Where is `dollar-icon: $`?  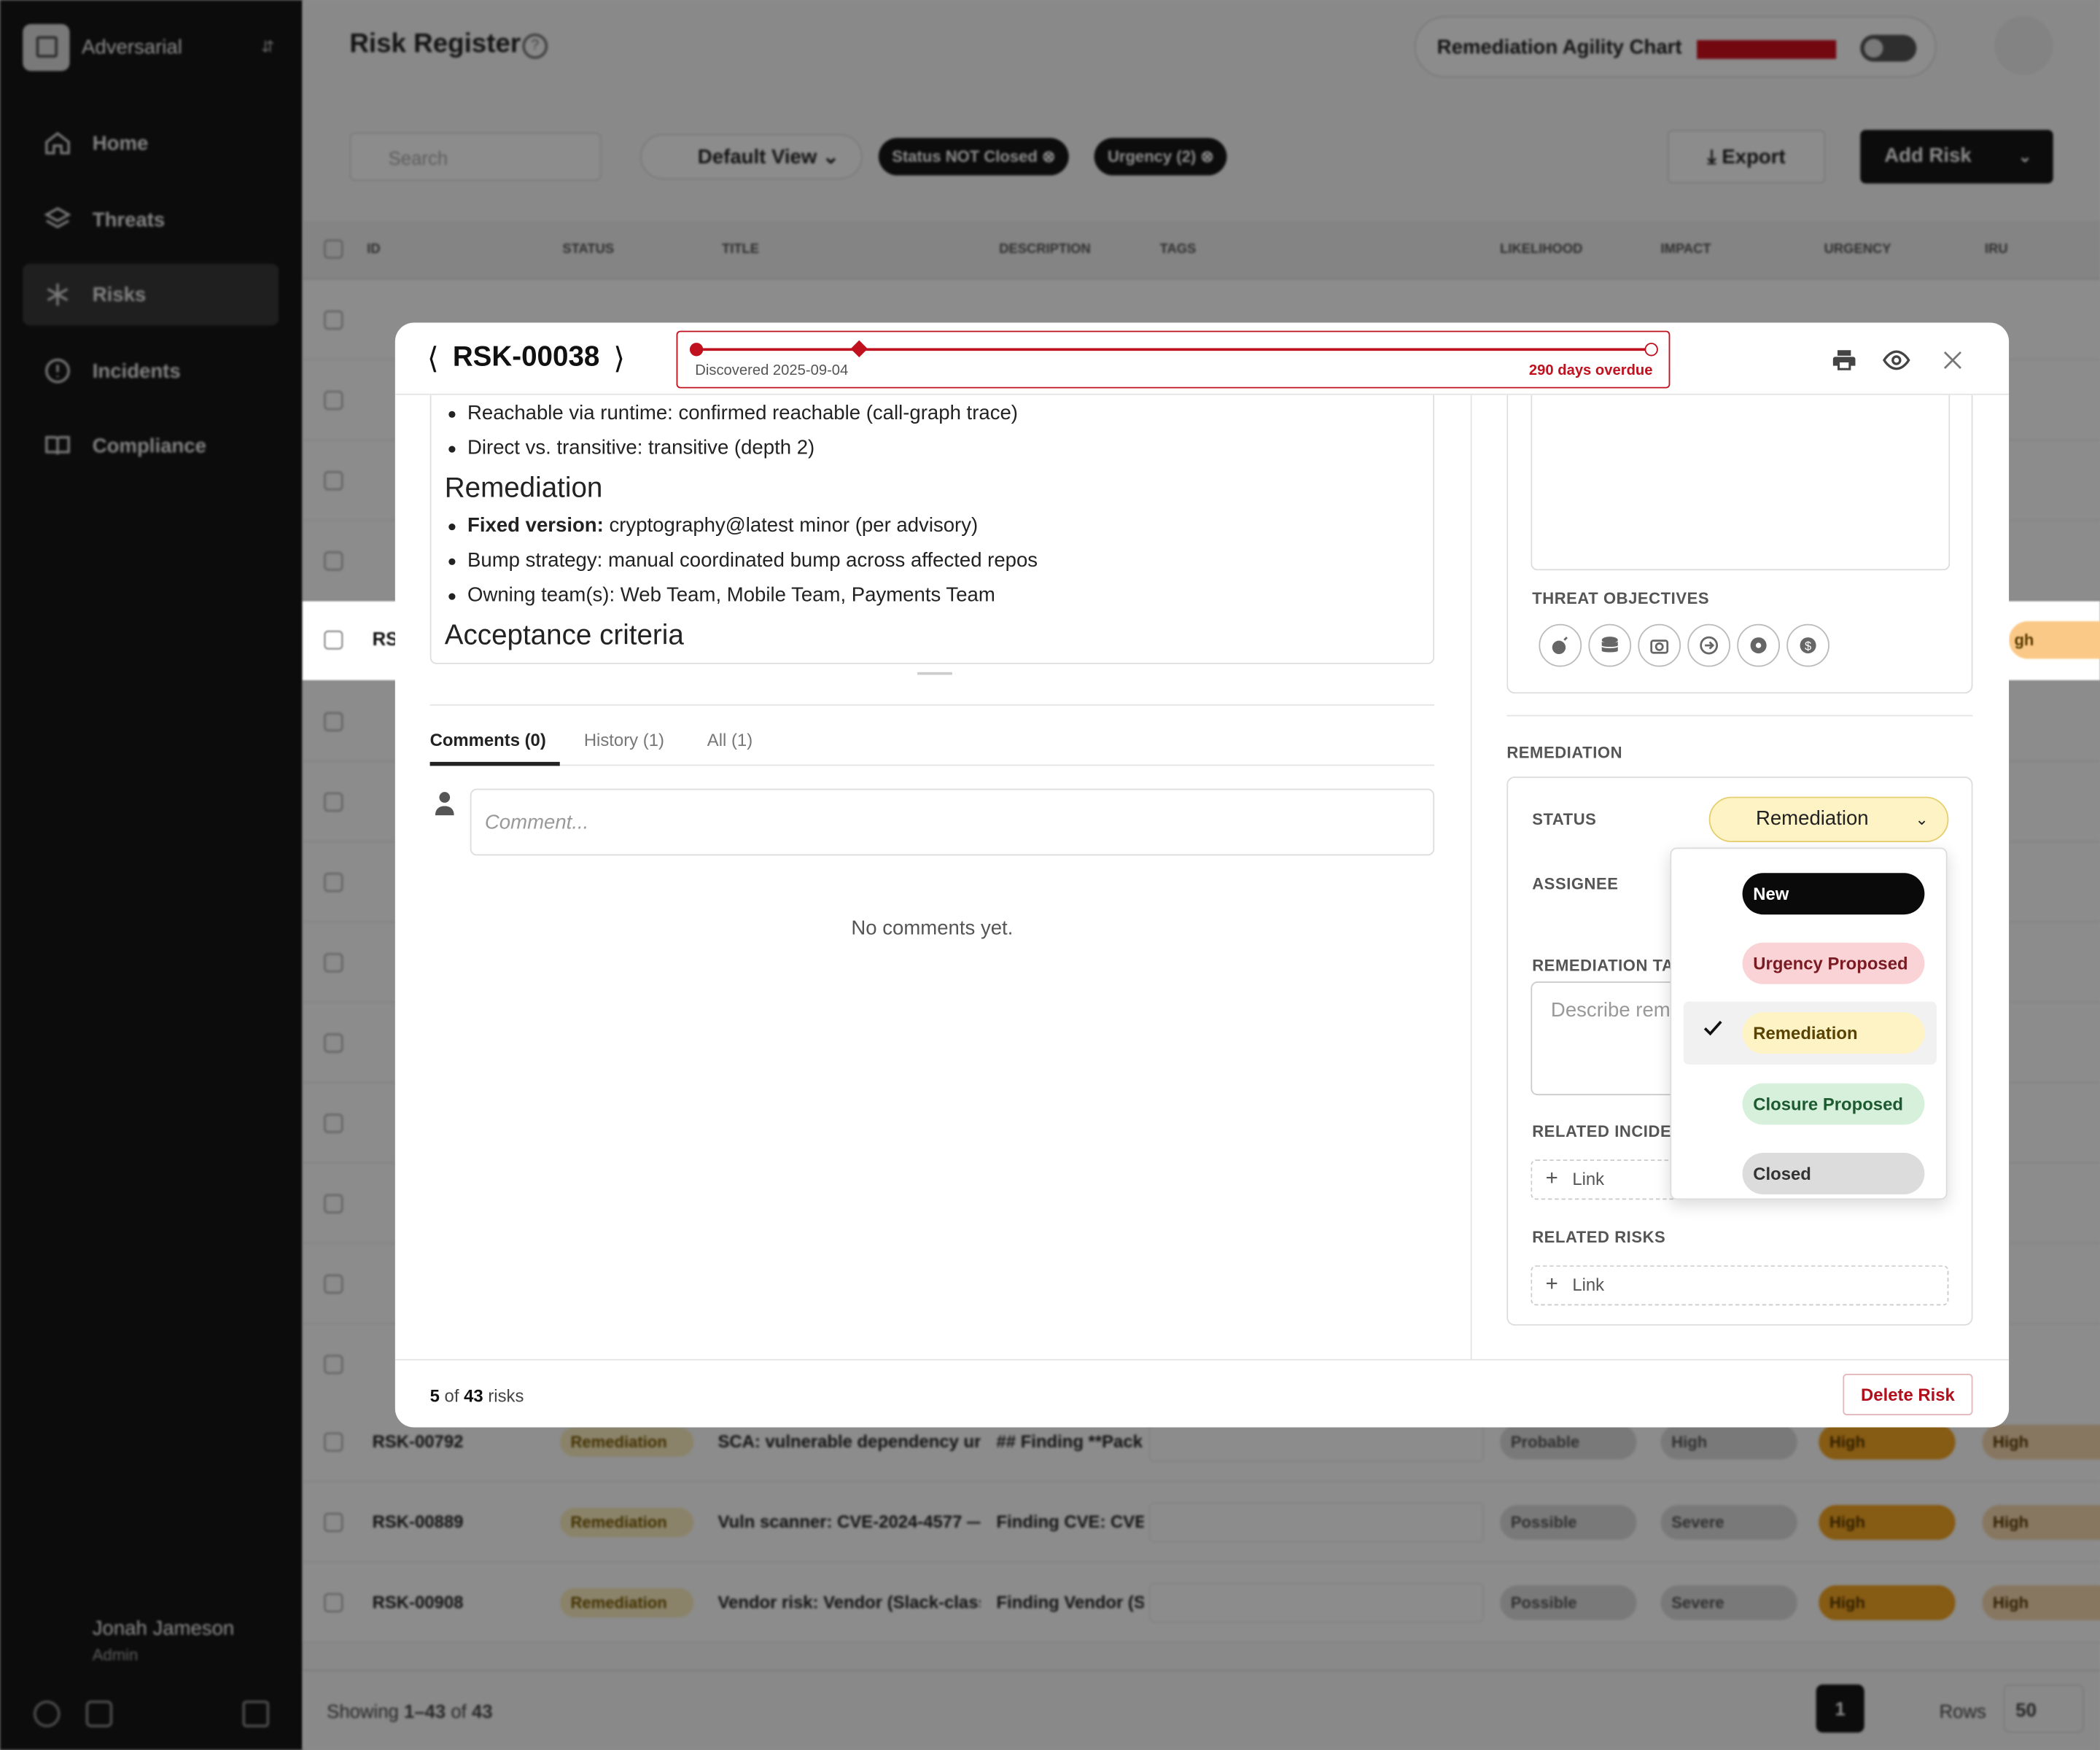 dollar-icon: $ is located at coordinates (1807, 645).